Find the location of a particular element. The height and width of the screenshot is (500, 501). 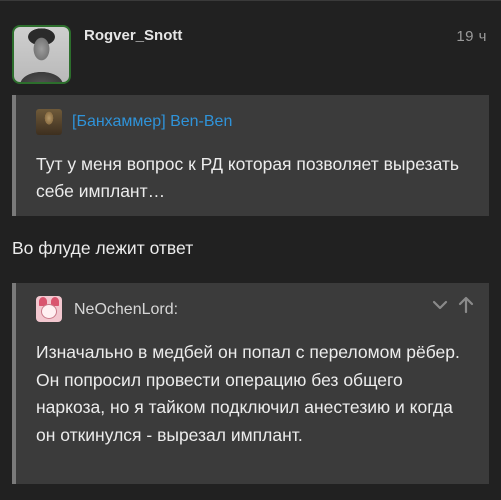

quoted-author-name: NeOchenLord: is located at coordinates (126, 310).